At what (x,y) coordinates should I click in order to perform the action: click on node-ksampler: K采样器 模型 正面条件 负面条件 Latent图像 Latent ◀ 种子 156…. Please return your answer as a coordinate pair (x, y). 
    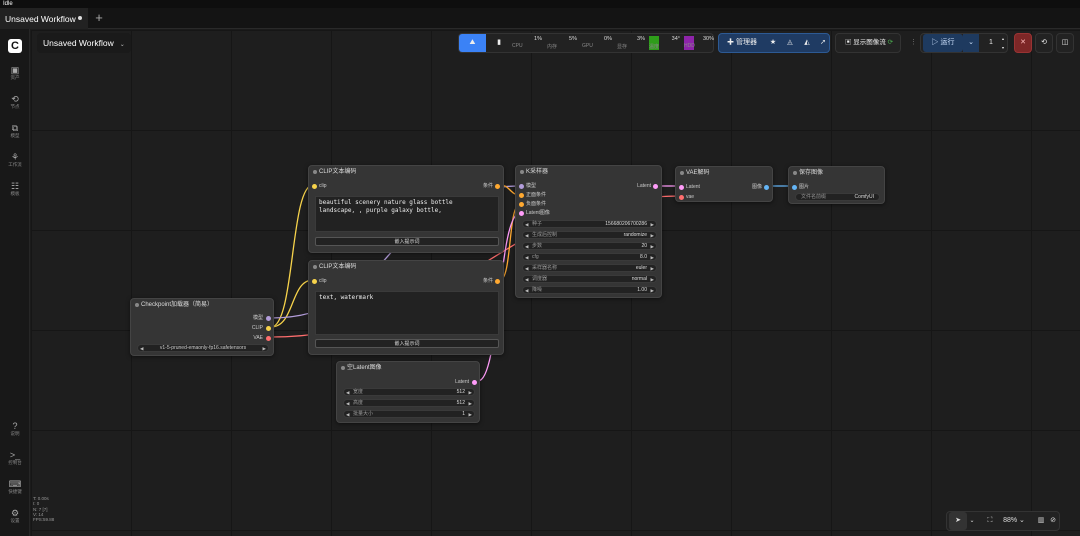
    Looking at the image, I should click on (588, 231).